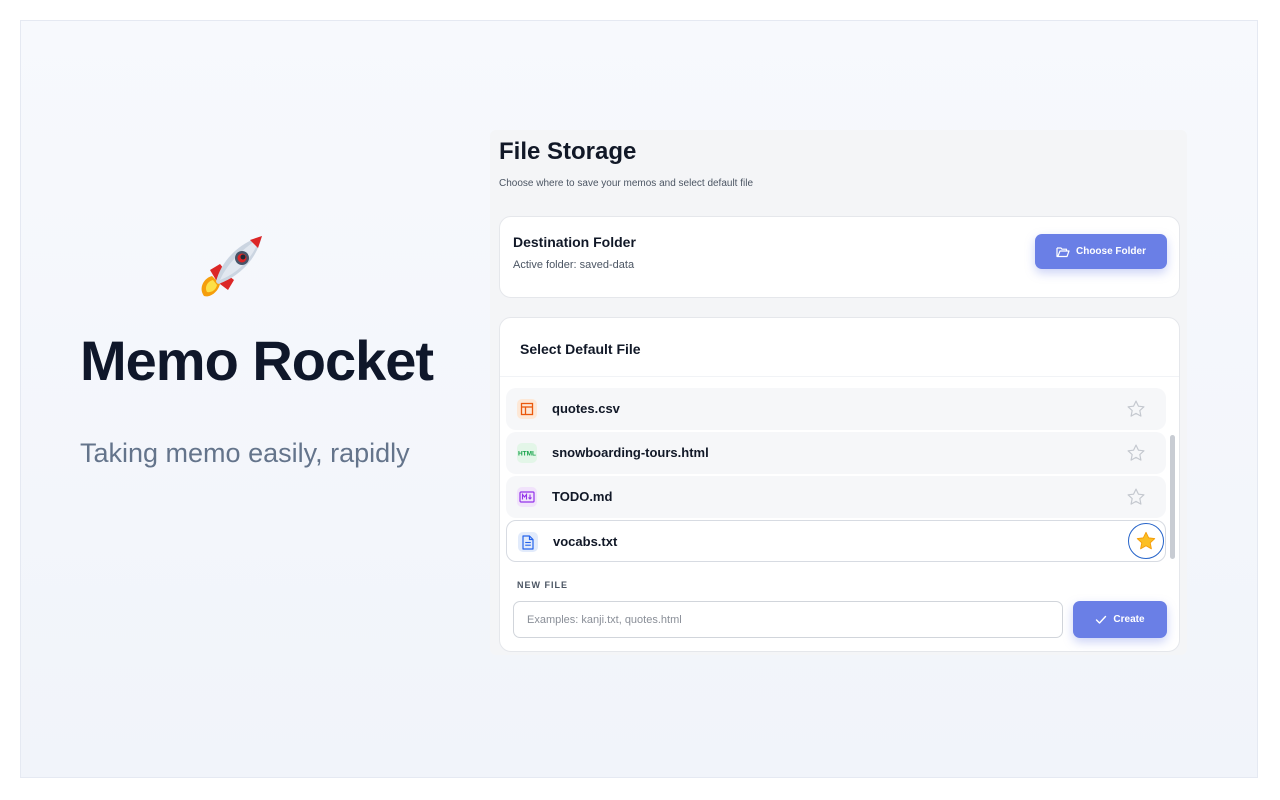 The height and width of the screenshot is (800, 1280). I want to click on text-file-icon, so click(528, 542).